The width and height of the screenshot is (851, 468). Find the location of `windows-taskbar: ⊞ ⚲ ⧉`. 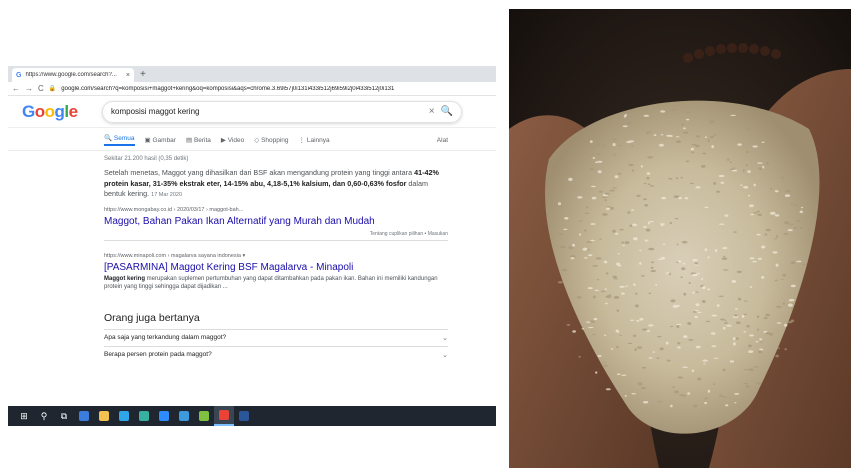

windows-taskbar: ⊞ ⚲ ⧉ is located at coordinates (252, 416).